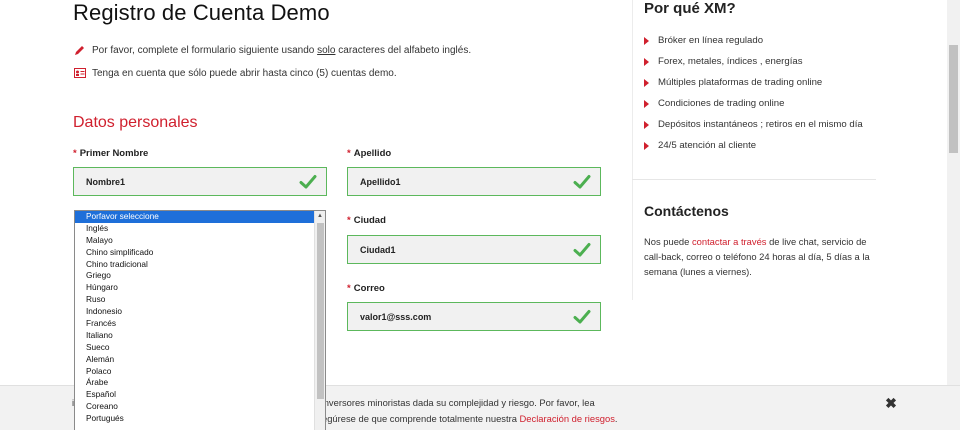 Image resolution: width=960 pixels, height=430 pixels. I want to click on sidebar-divider-vertical, so click(632, 150).